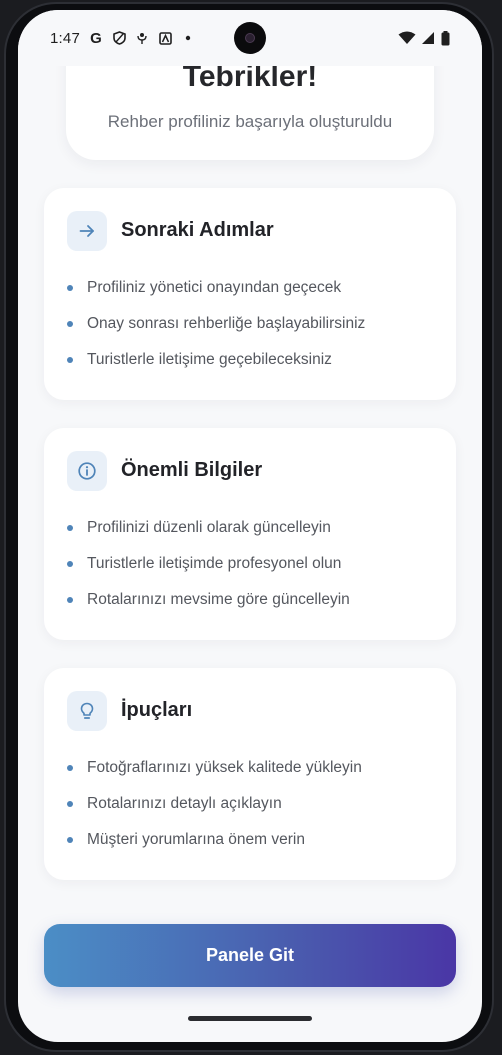 The height and width of the screenshot is (1055, 502). Describe the element at coordinates (96, 38) in the screenshot. I see `google-icon: G` at that location.